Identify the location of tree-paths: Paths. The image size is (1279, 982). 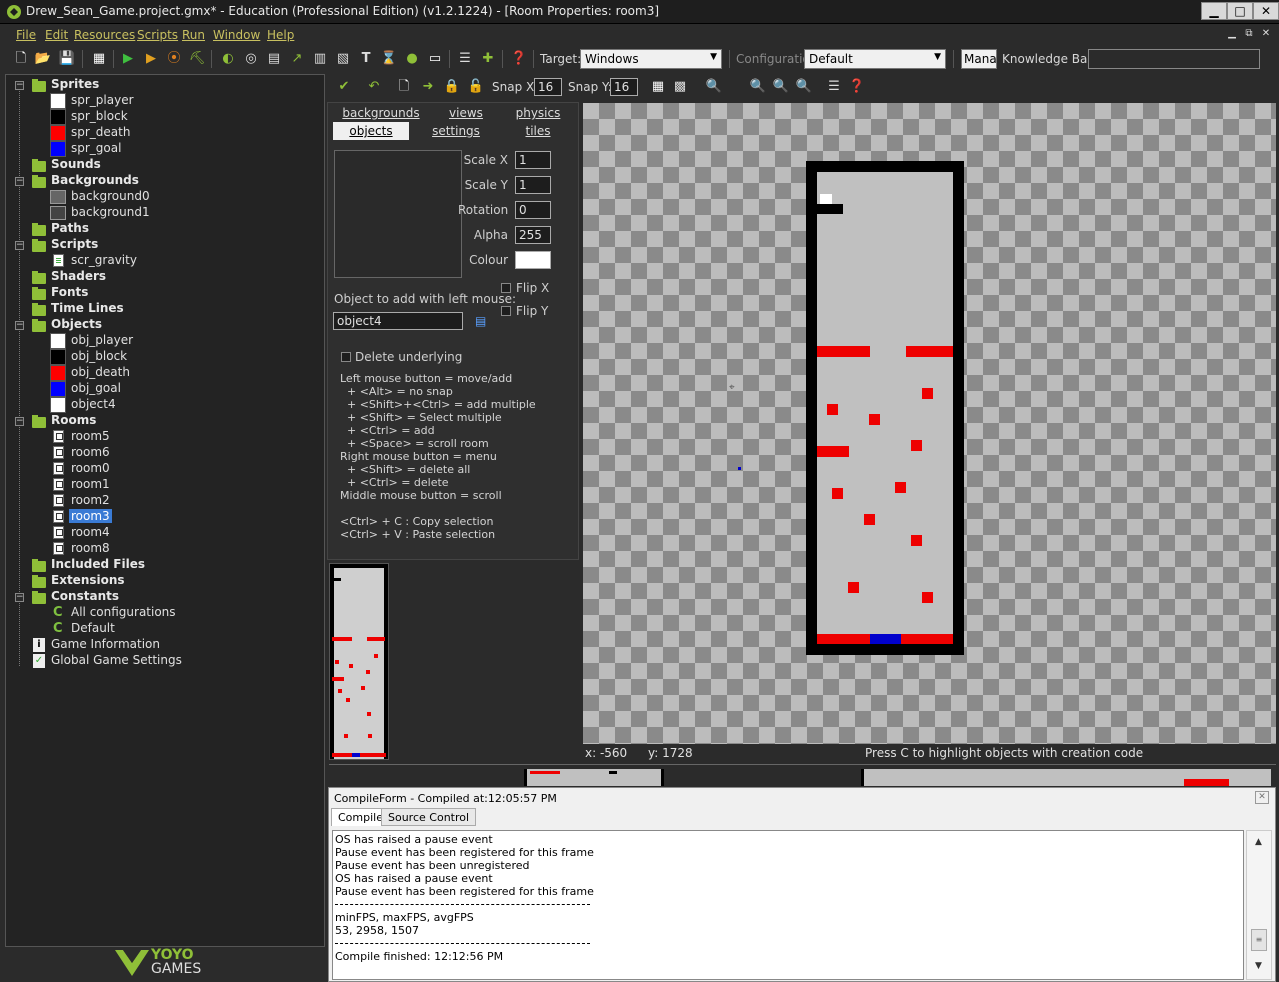
(70, 229).